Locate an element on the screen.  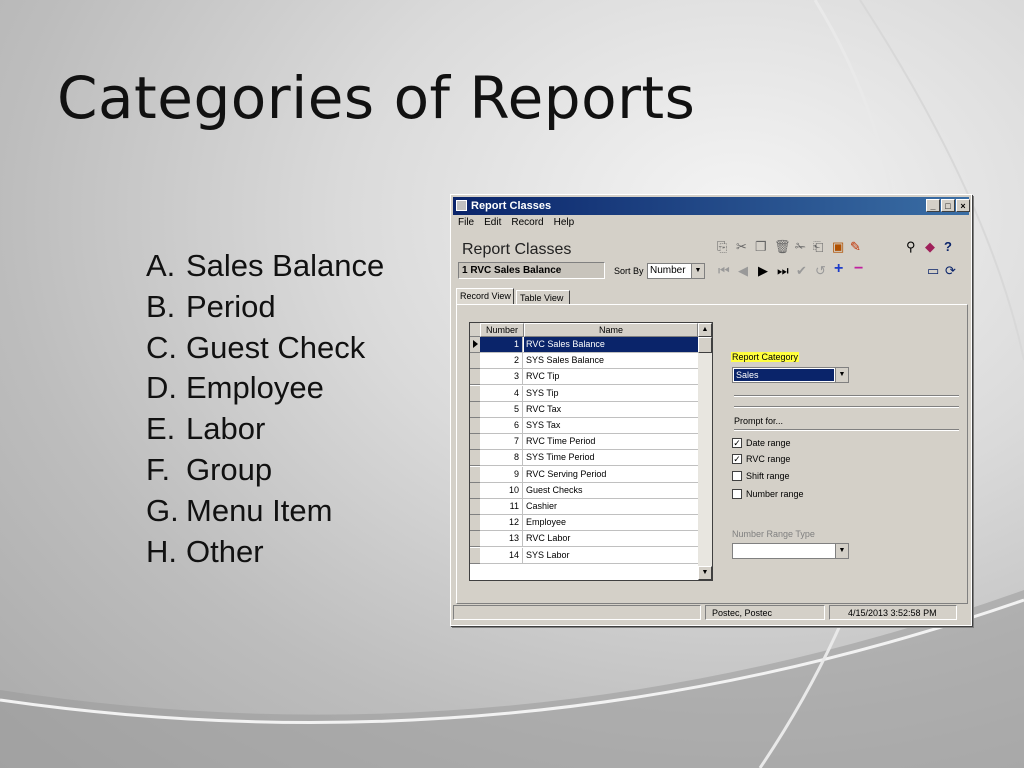
row-name-cell: Employee is located at coordinates (546, 522).